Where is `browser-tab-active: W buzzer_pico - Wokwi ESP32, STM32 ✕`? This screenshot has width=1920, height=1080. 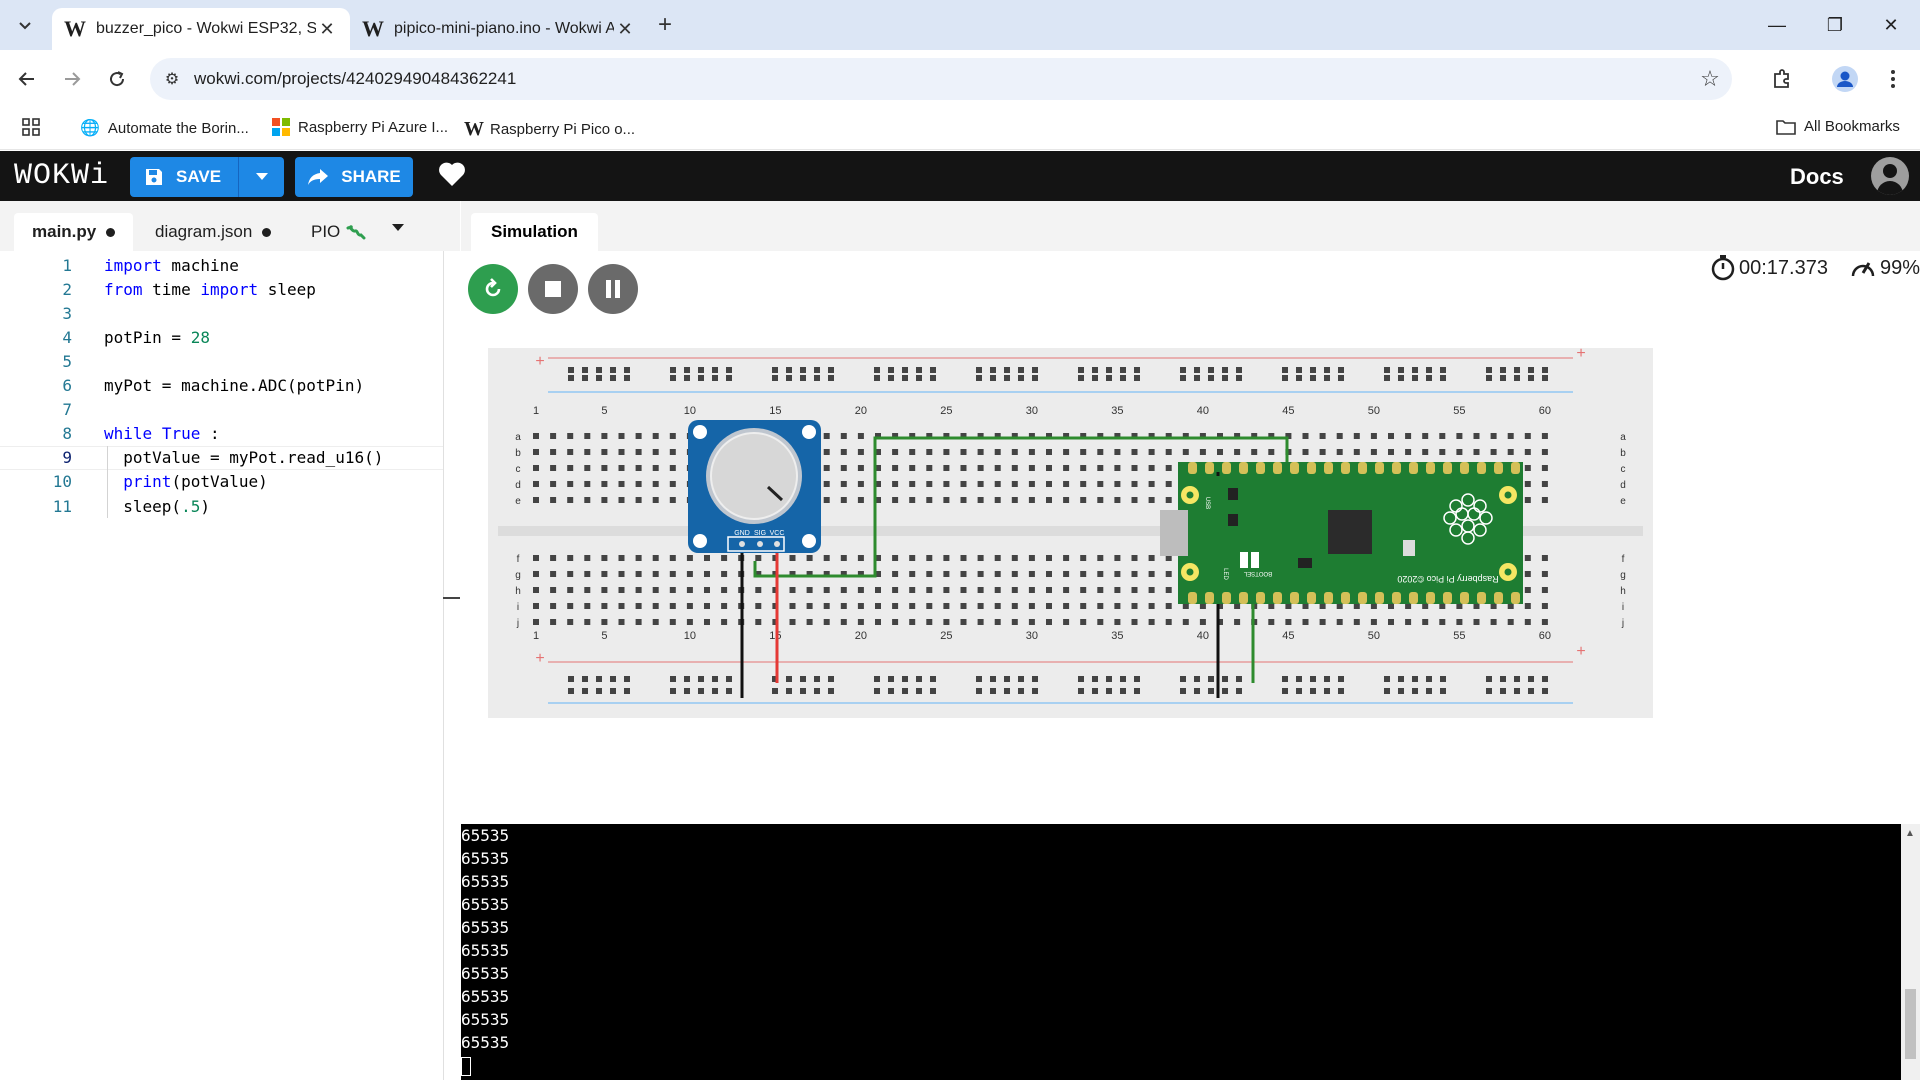 browser-tab-active: W buzzer_pico - Wokwi ESP32, STM32 ✕ is located at coordinates (201, 29).